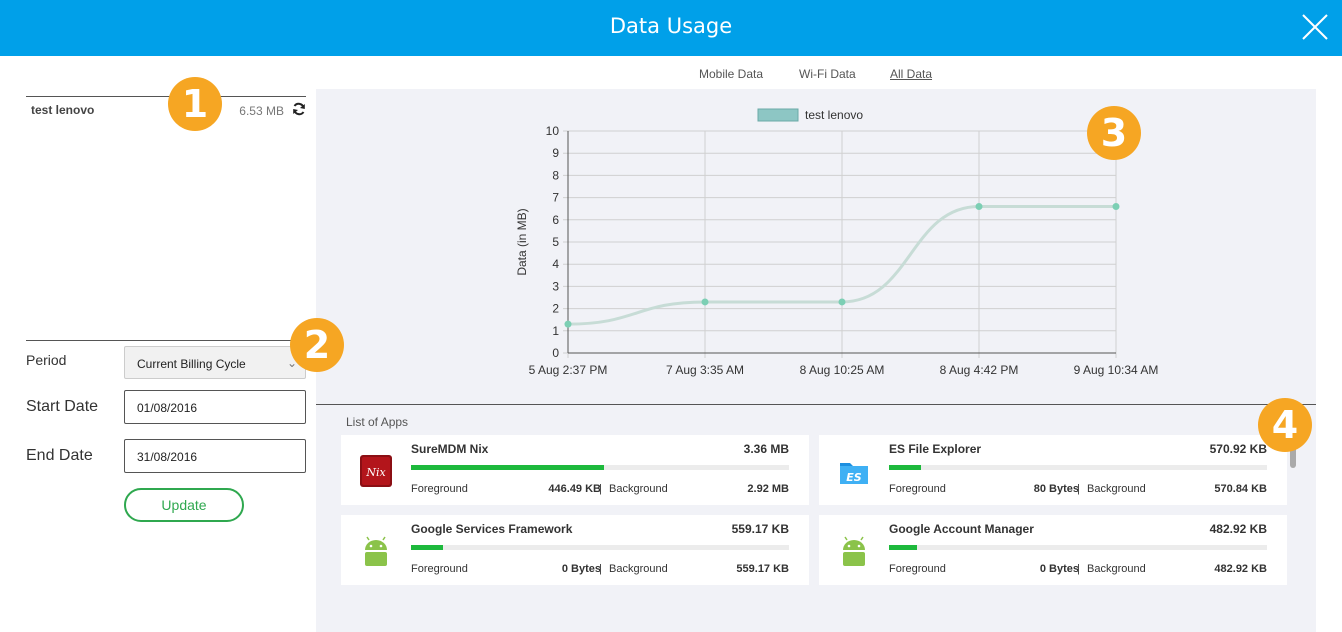  What do you see at coordinates (166, 109) in the screenshot?
I see `device-list-item: test lenovo 6.53 MB` at bounding box center [166, 109].